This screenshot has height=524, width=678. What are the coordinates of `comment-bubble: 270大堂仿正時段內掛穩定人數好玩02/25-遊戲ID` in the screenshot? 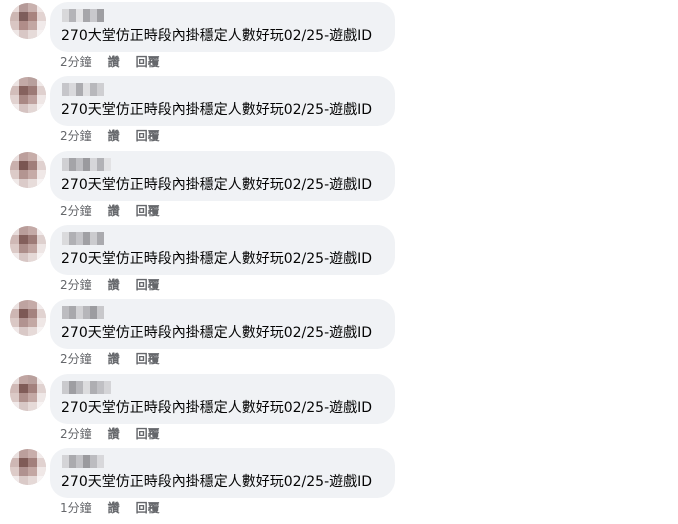 It's located at (222, 27).